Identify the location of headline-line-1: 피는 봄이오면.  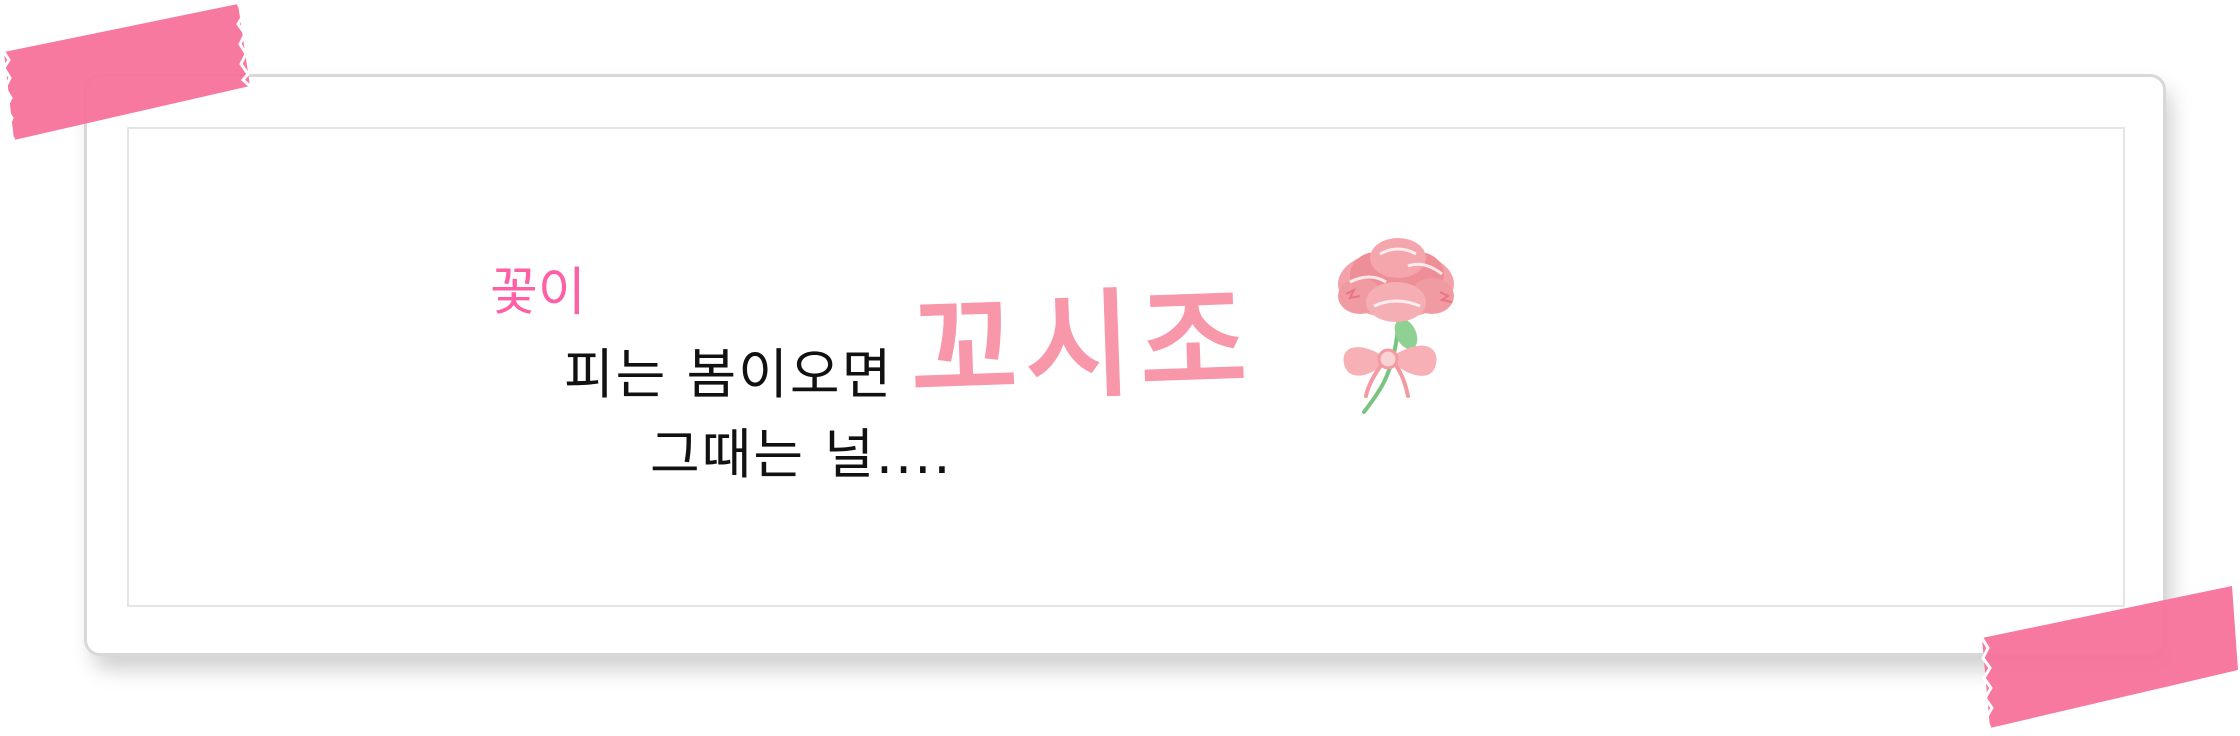
(729, 374).